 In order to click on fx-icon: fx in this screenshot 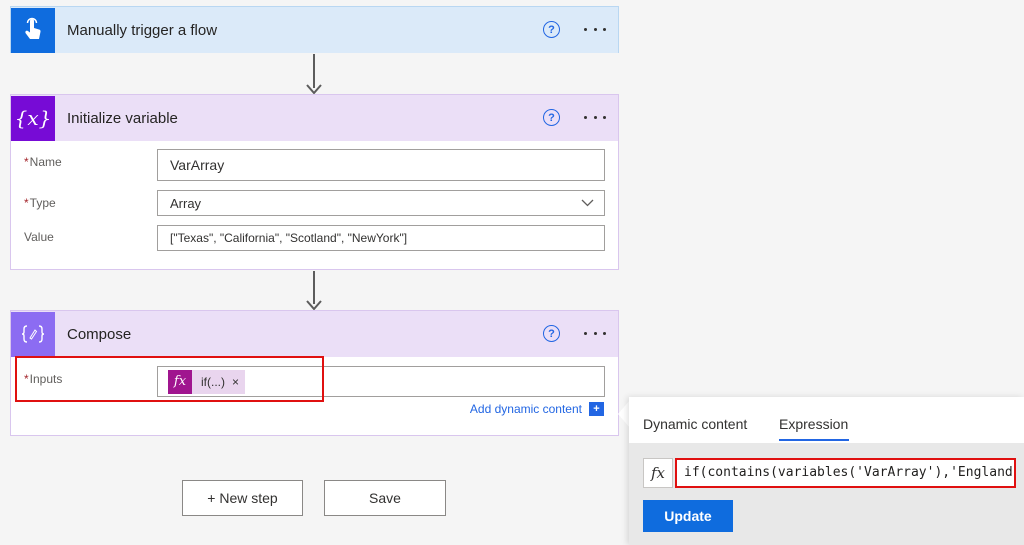, I will do `click(658, 473)`.